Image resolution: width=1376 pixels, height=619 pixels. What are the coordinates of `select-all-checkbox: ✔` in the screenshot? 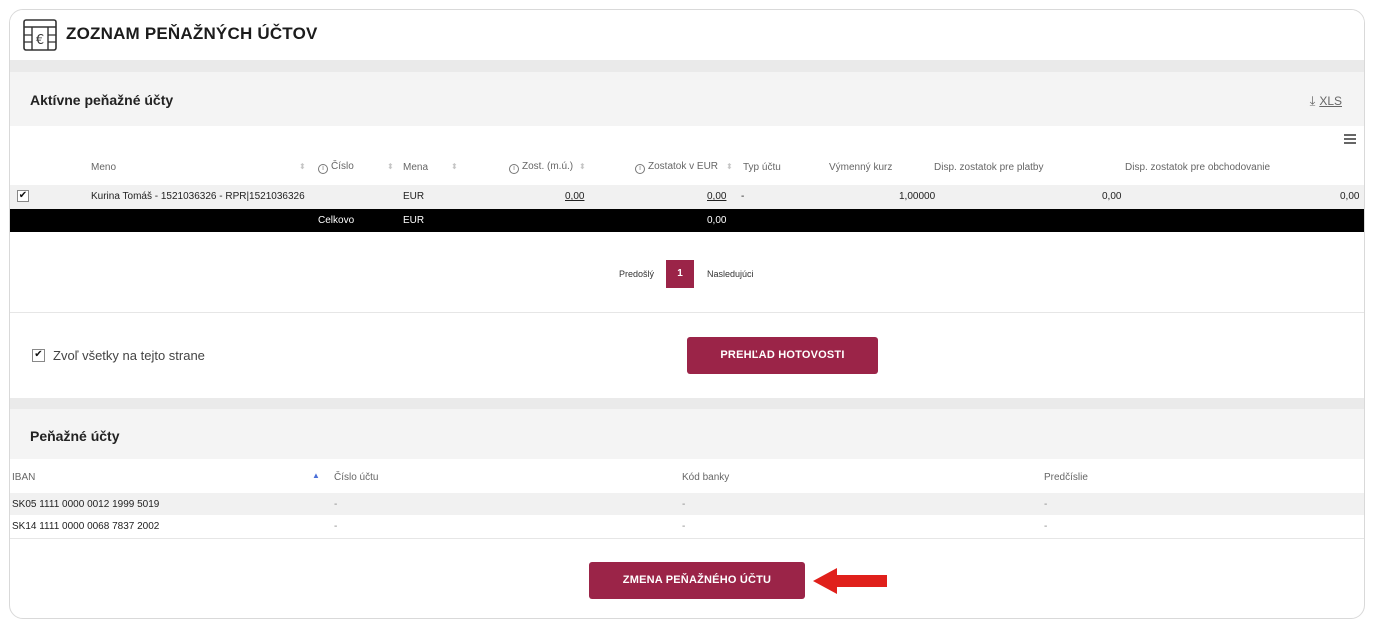 It's located at (38, 355).